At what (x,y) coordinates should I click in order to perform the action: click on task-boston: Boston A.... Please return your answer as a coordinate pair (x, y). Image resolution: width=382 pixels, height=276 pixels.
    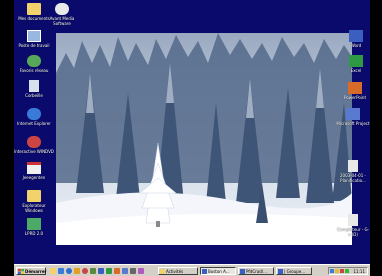
    Looking at the image, I should click on (218, 271).